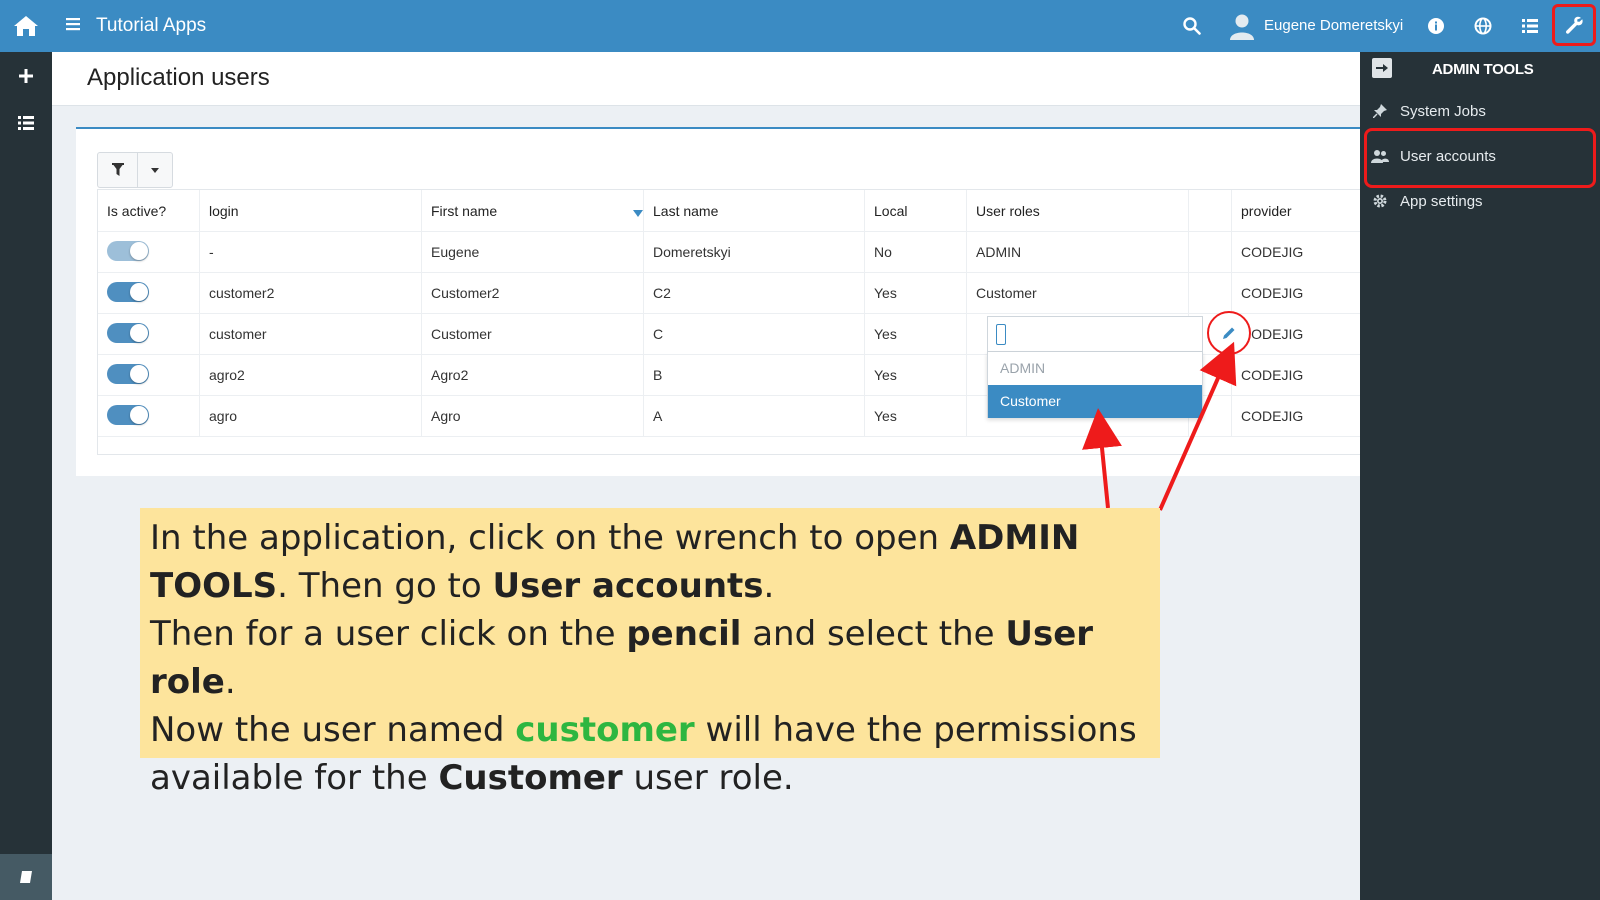 This screenshot has width=1600, height=900. What do you see at coordinates (1014, 538) in the screenshot?
I see `callout-bold: ADMIN` at bounding box center [1014, 538].